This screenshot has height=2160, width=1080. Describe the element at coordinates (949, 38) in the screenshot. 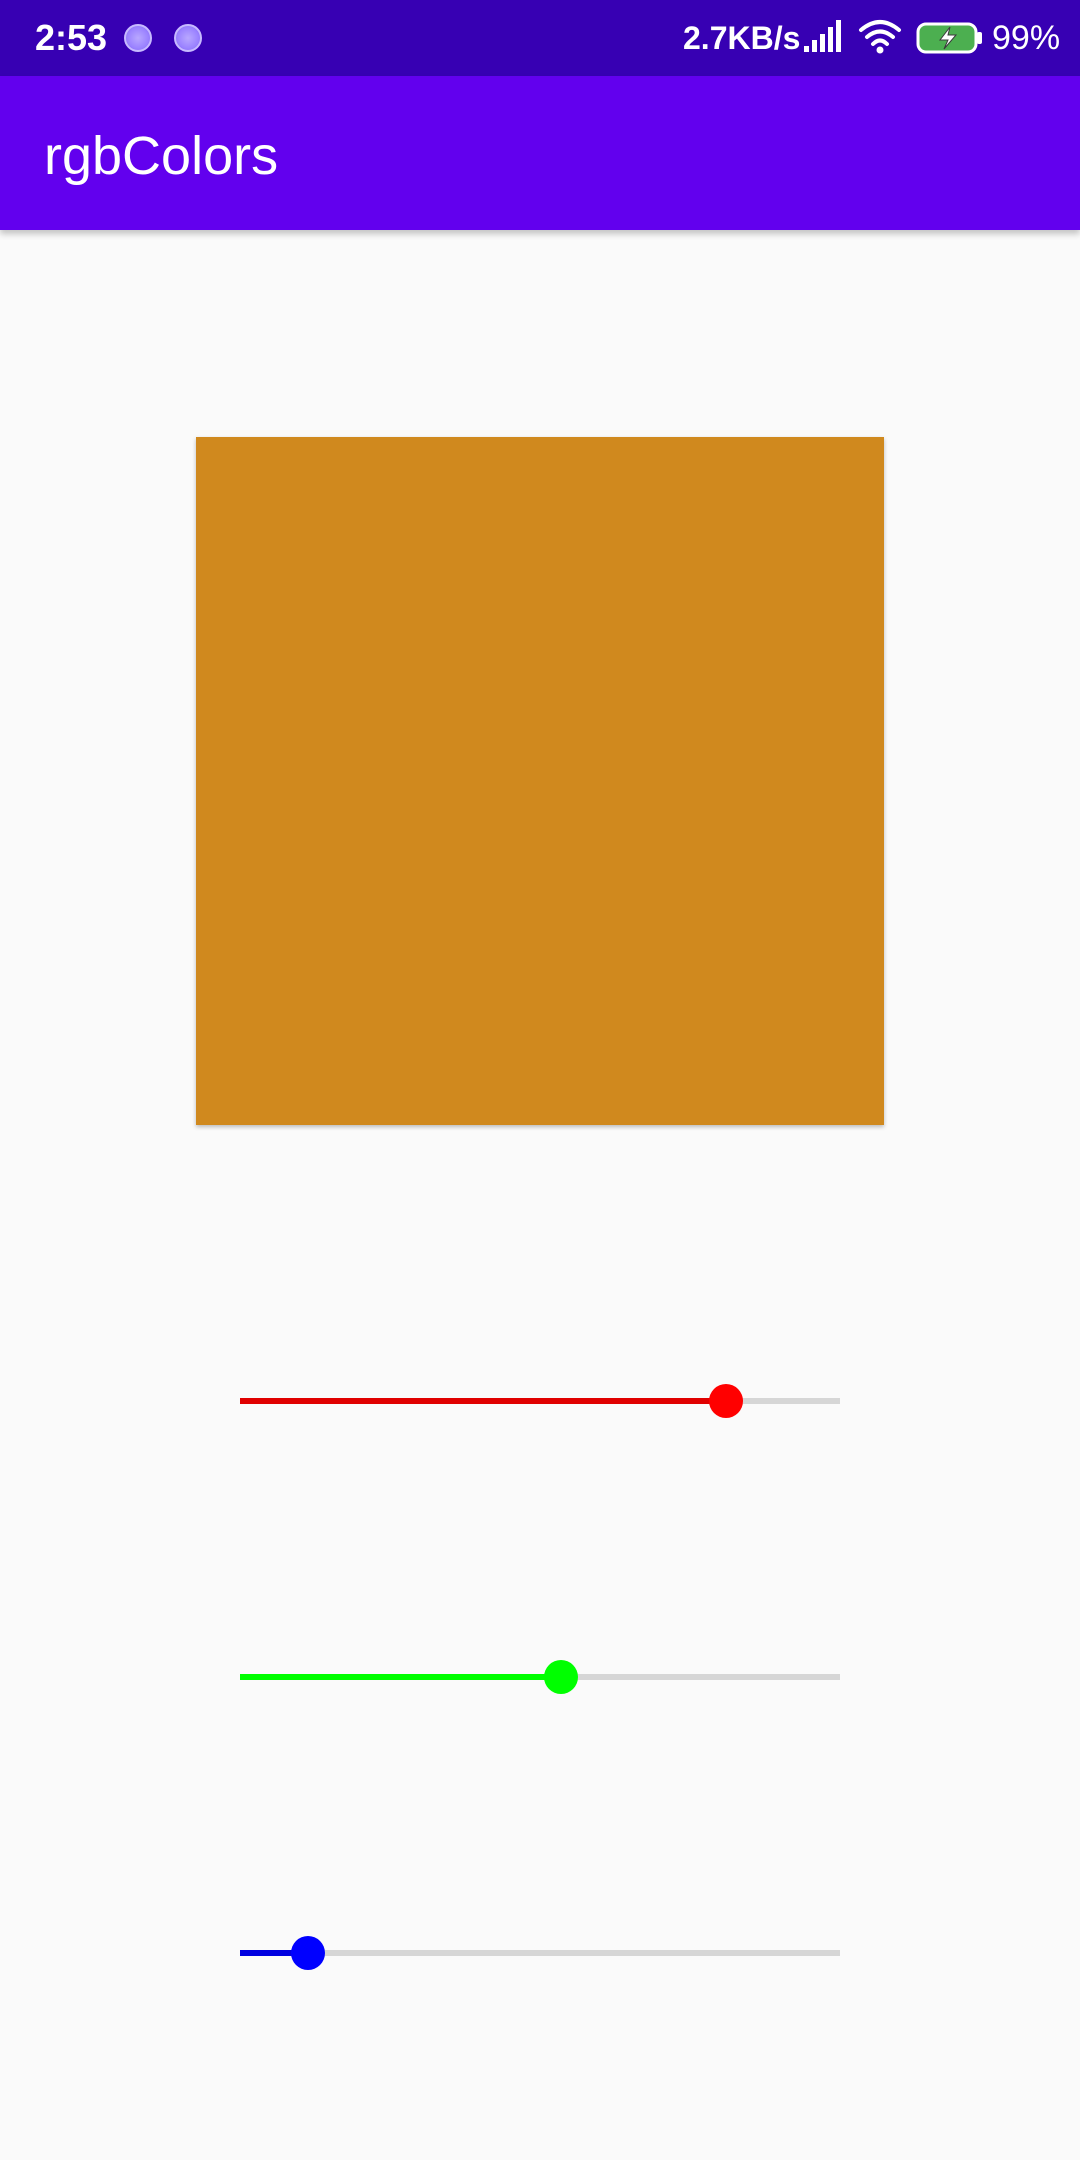

I see `battery-charging-icon` at that location.